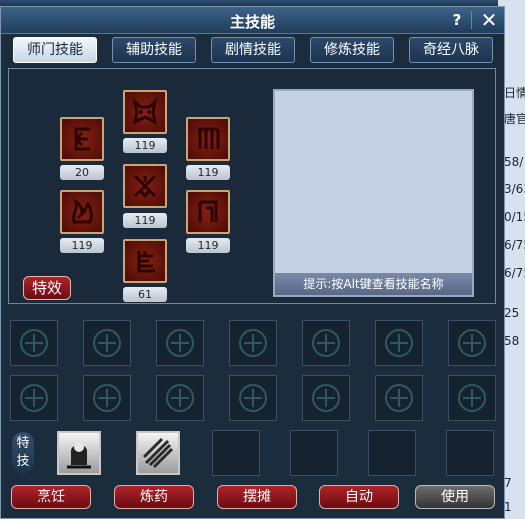 This screenshot has height=519, width=525. I want to click on tab-meridians: 奇经八脉, so click(451, 50).